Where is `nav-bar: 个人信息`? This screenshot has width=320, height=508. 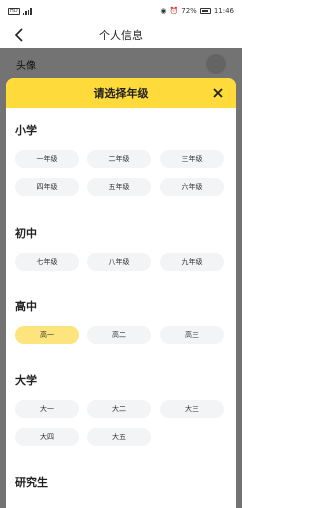 nav-bar: 个人信息 is located at coordinates (121, 35).